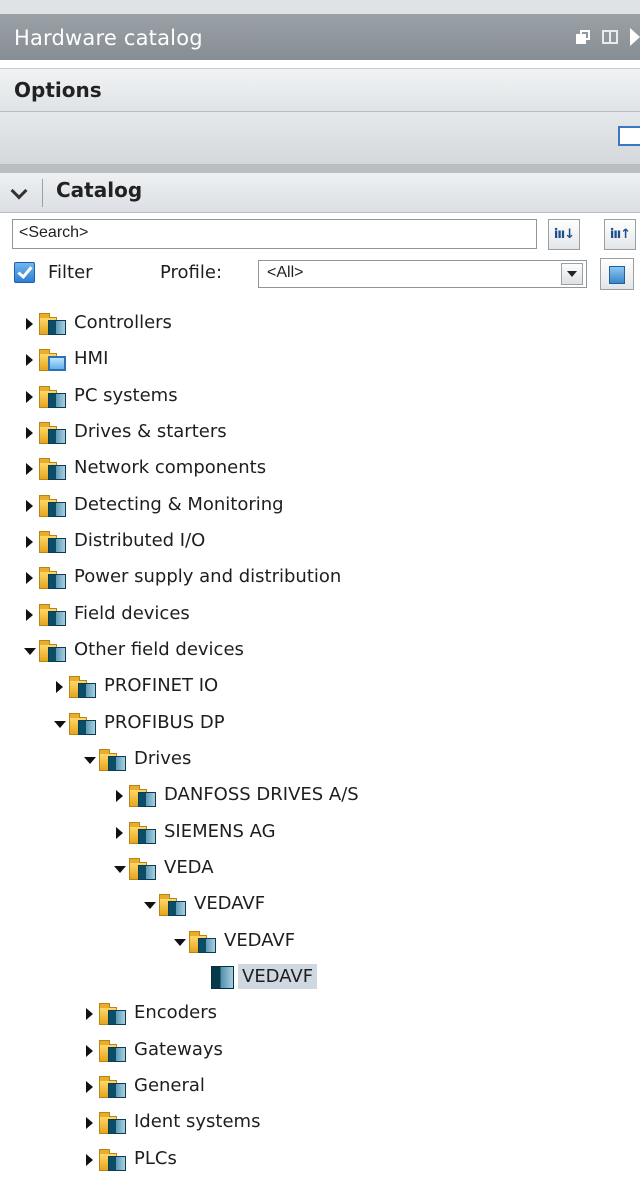 This screenshot has height=1178, width=640. I want to click on header-separator, so click(42, 193).